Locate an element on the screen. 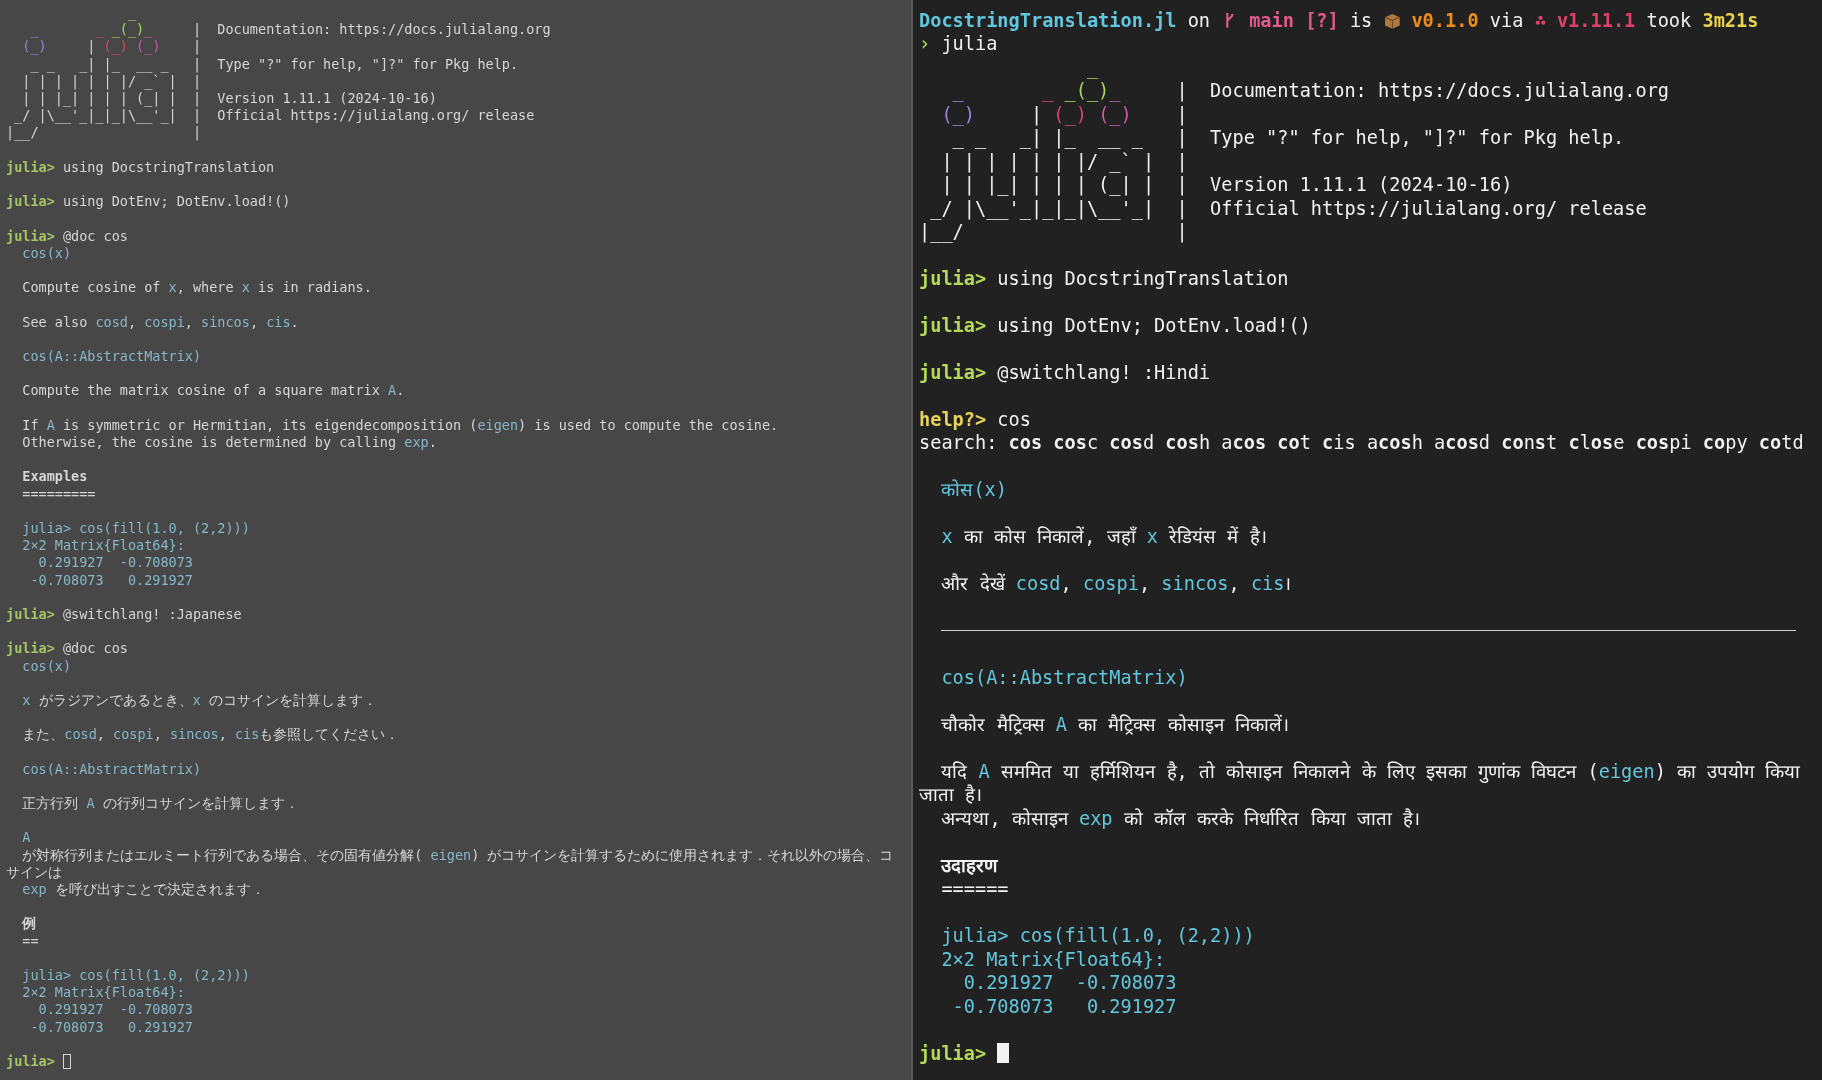  doc-text: Compute cosine of x, where x is in radians. is located at coordinates (197, 288).